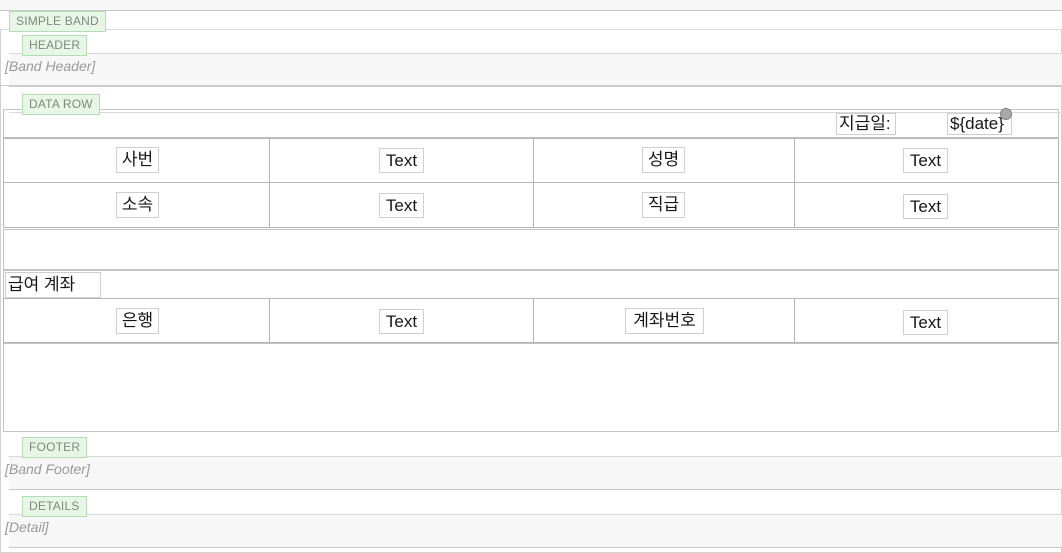 The image size is (1062, 553). I want to click on table-cell-label: 소속, so click(137, 205).